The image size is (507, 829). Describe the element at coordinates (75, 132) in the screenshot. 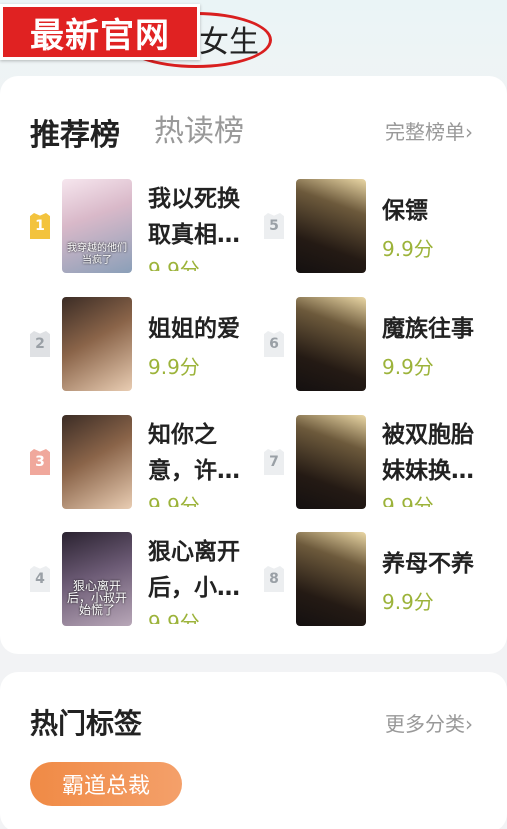

I see `tab-recommend-rank: 推荐榜` at that location.